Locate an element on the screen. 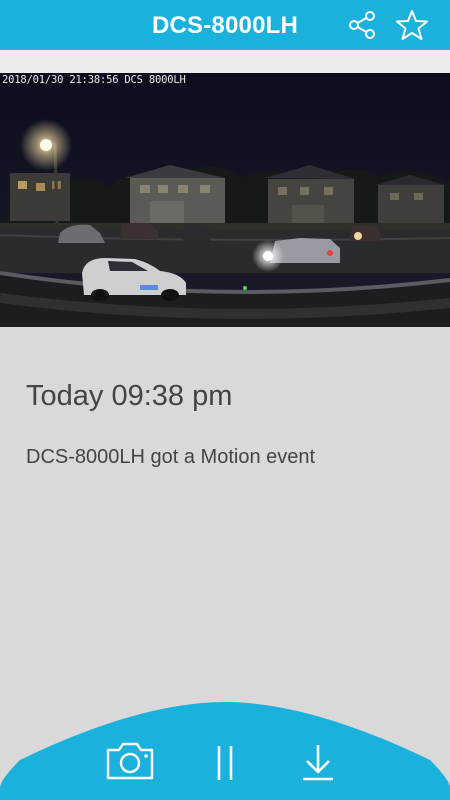  video-top-strip is located at coordinates (225, 61).